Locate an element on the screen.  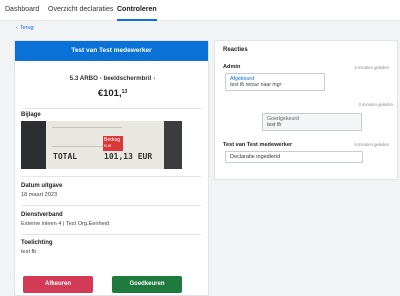
employment-value: Externe inleen 4 | Test Org.Eenheid is located at coordinates (65, 224).